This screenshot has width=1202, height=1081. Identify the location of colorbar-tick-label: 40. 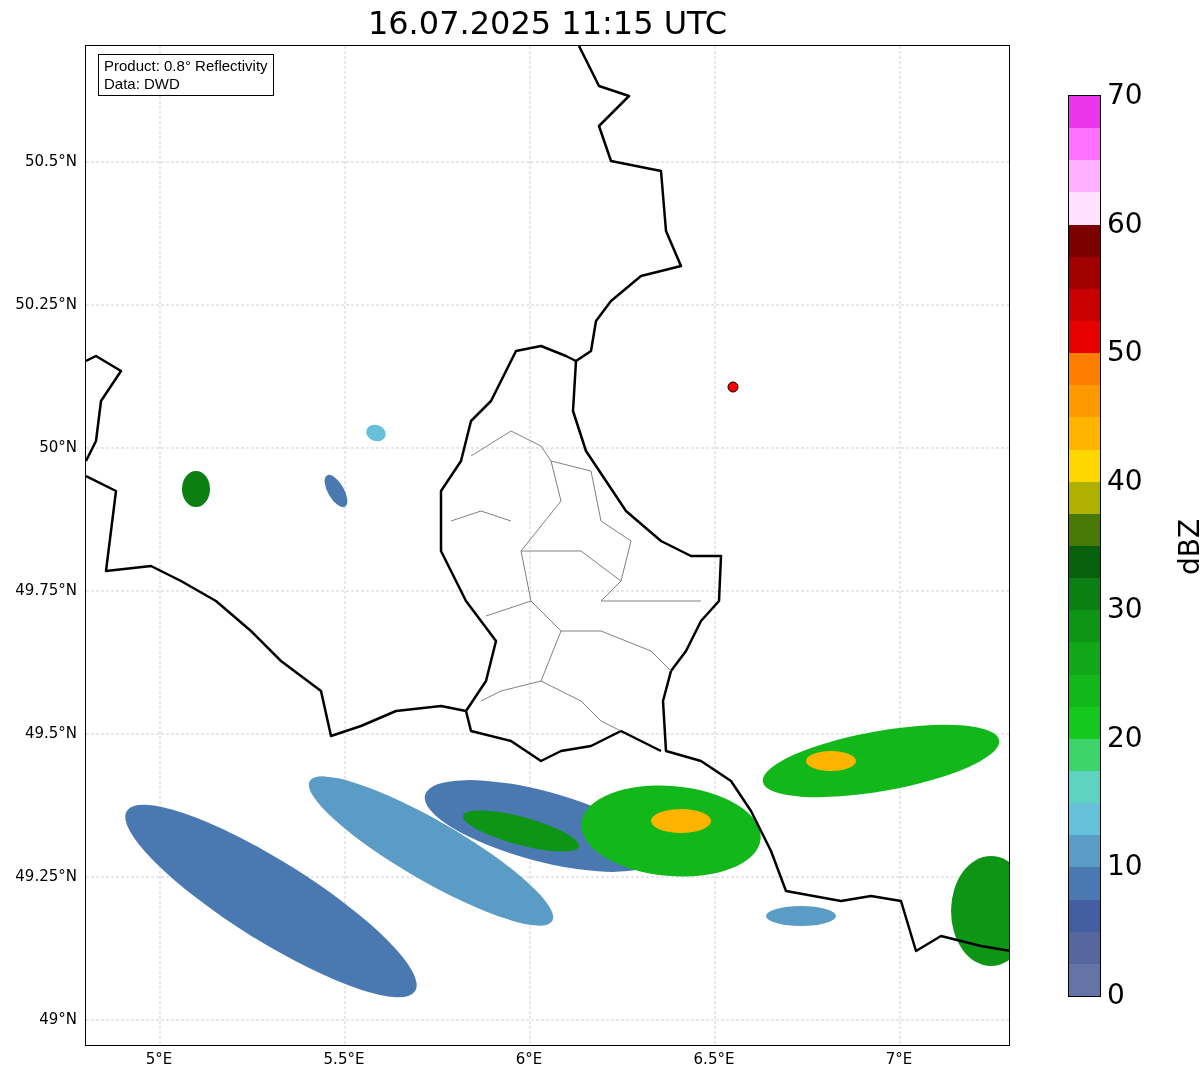
(1125, 480).